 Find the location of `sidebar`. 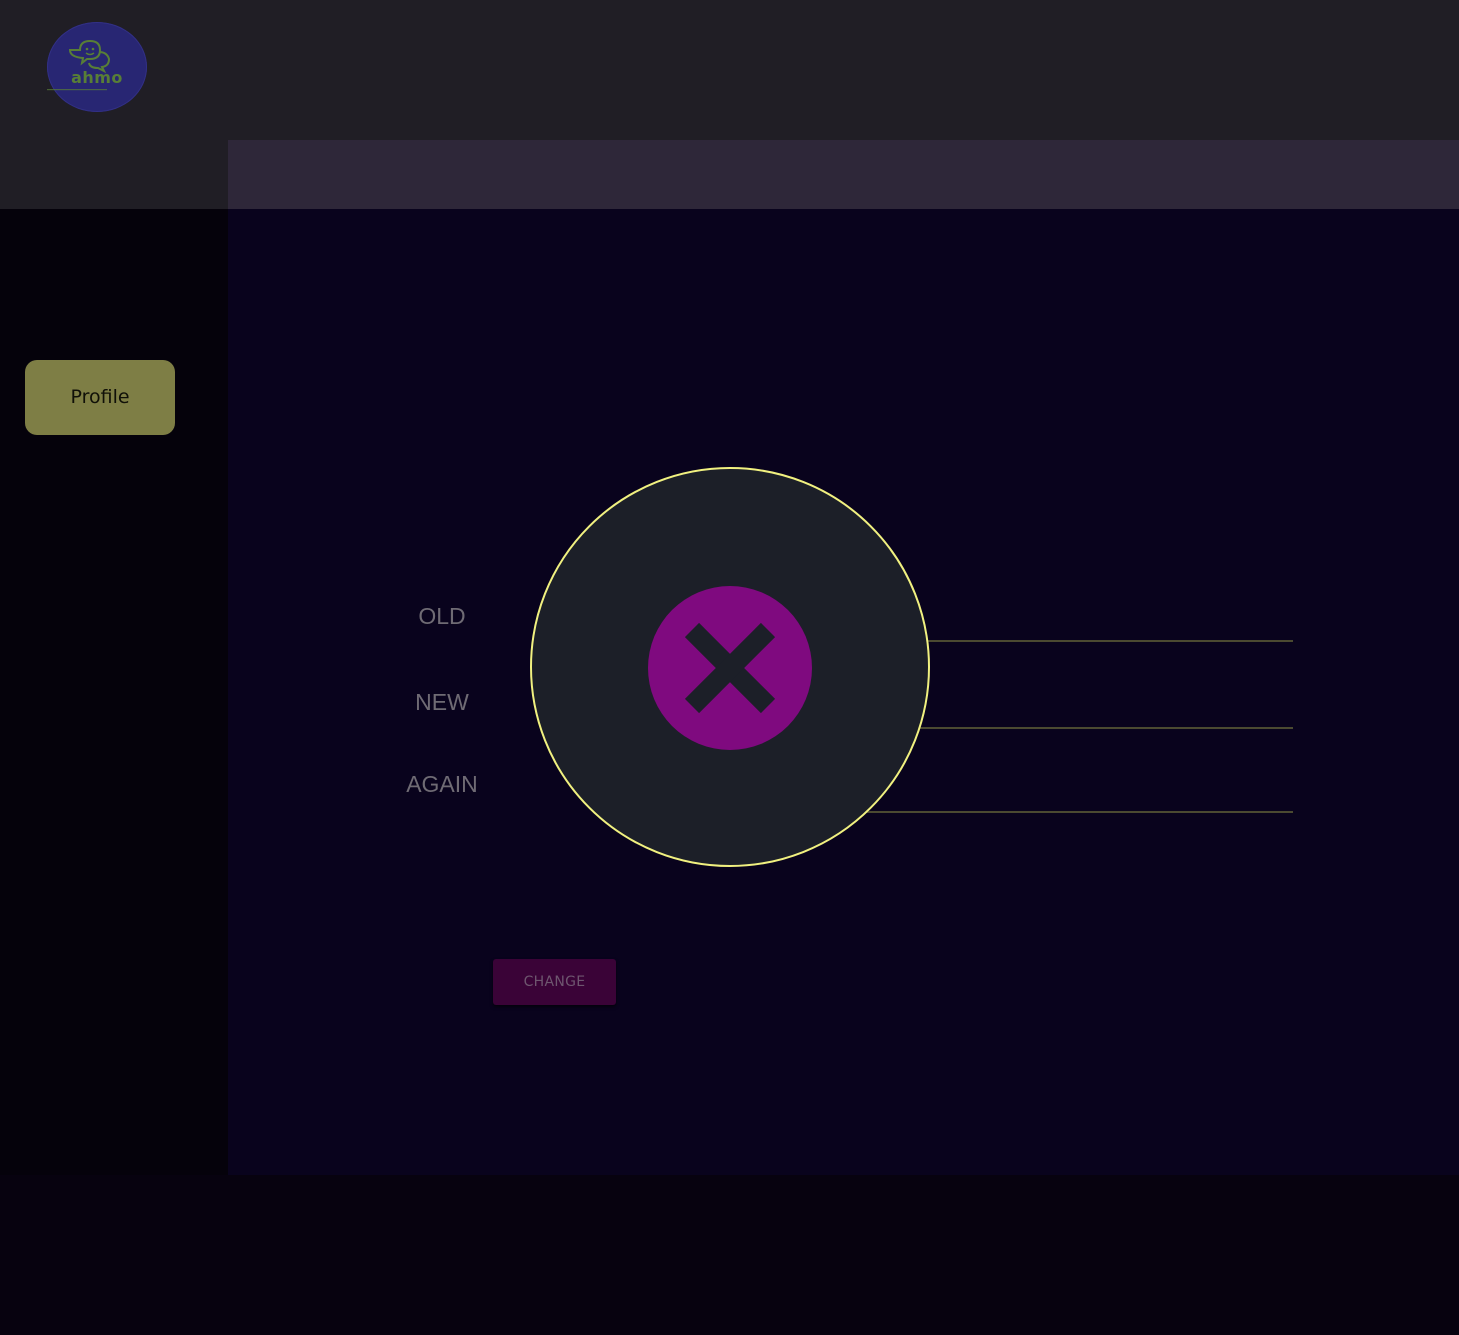

sidebar is located at coordinates (114, 692).